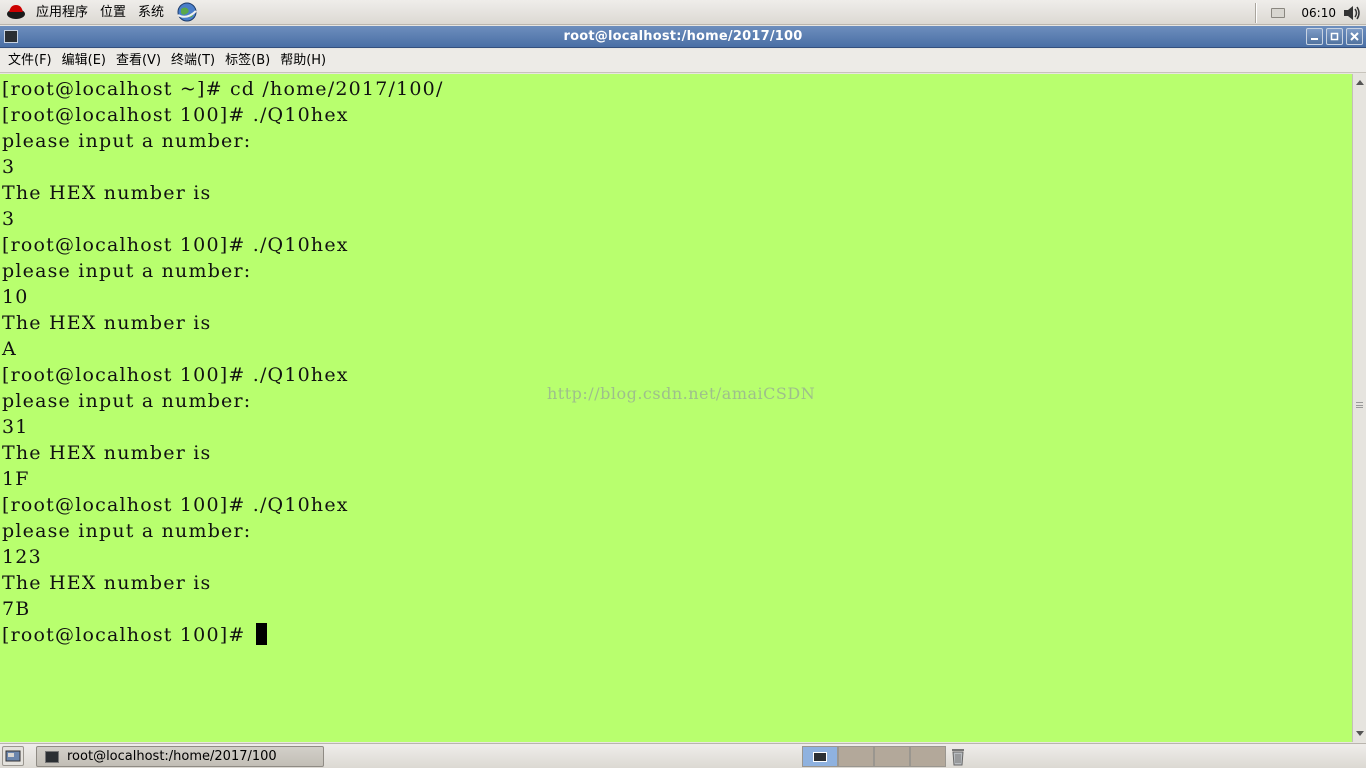 The width and height of the screenshot is (1366, 768). What do you see at coordinates (683, 755) in the screenshot?
I see `bottom-panel: root@localhost:/home/2017/100` at bounding box center [683, 755].